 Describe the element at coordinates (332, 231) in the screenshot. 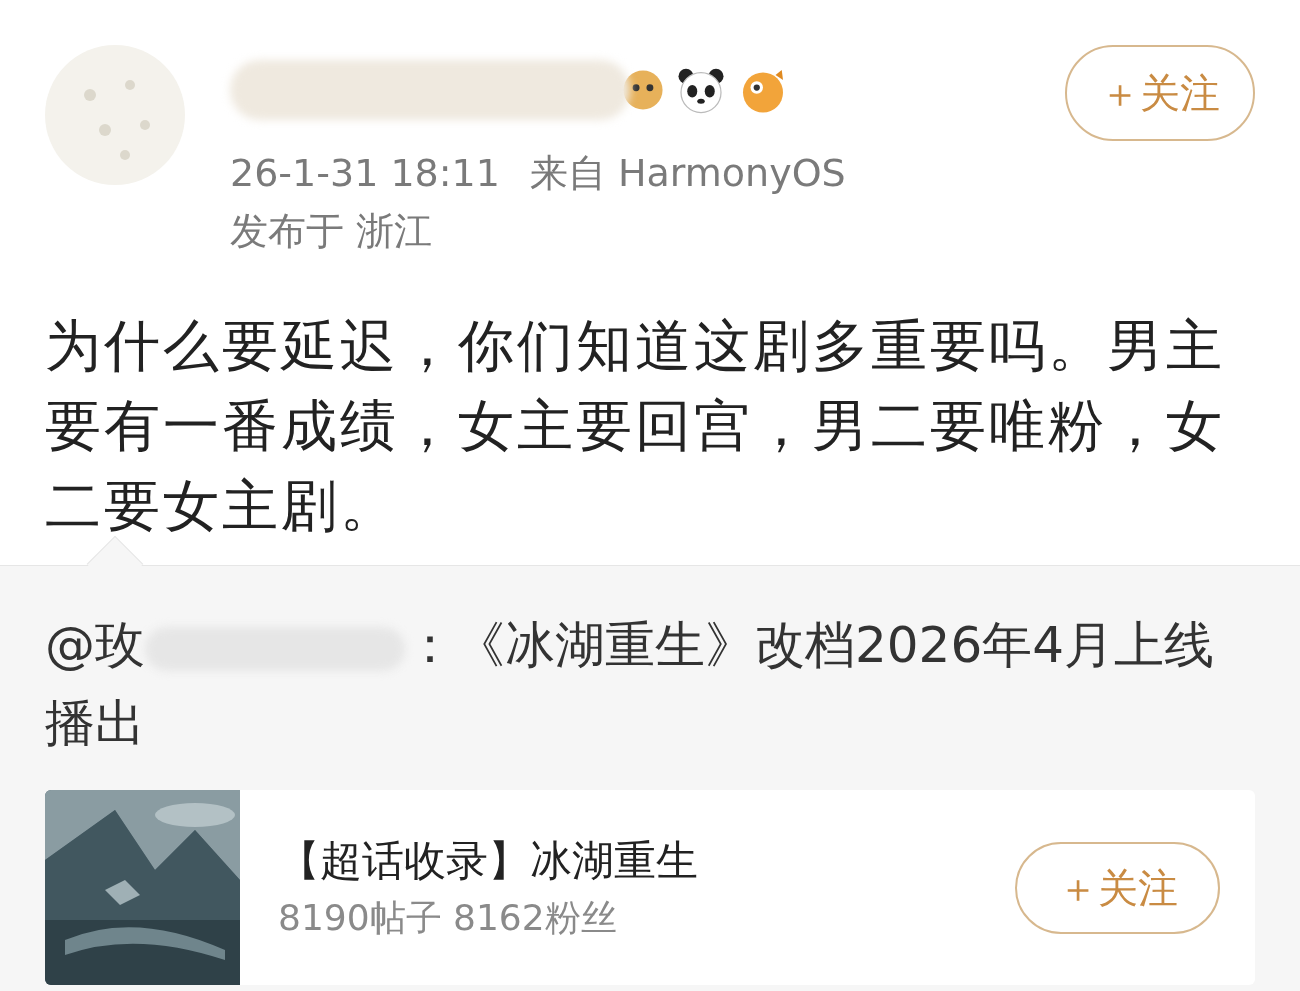

I see `location-label: 发布于 浙江` at that location.